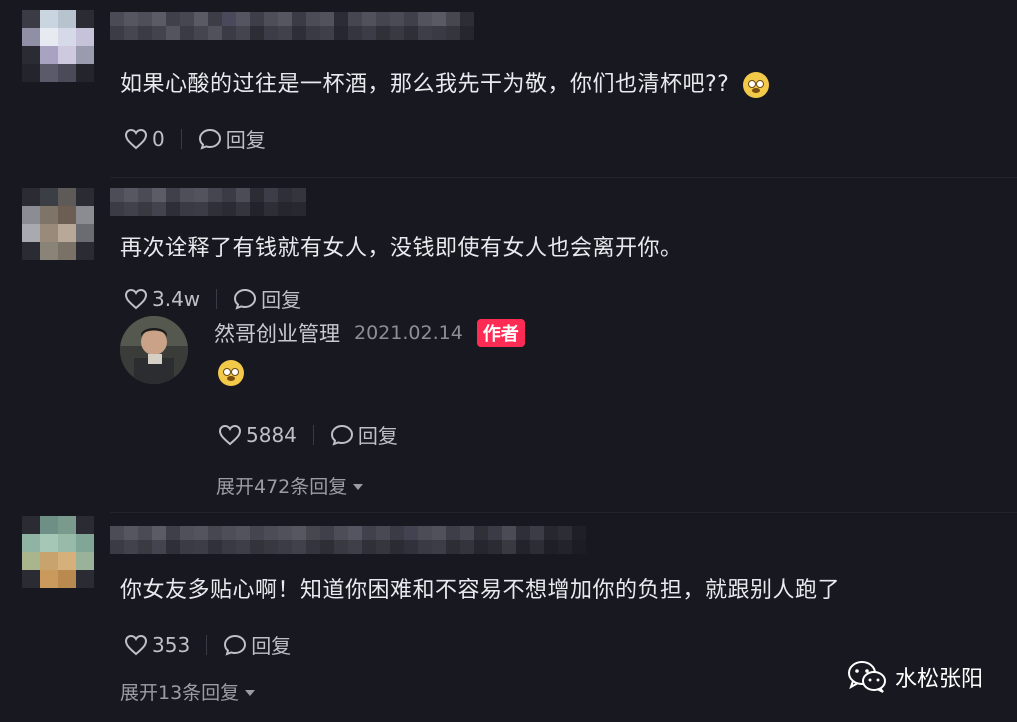 This screenshot has width=1017, height=722. What do you see at coordinates (401, 248) in the screenshot?
I see `comment-text: 再次诠释了有钱就有女人，没钱即使有女人也会离开你。` at bounding box center [401, 248].